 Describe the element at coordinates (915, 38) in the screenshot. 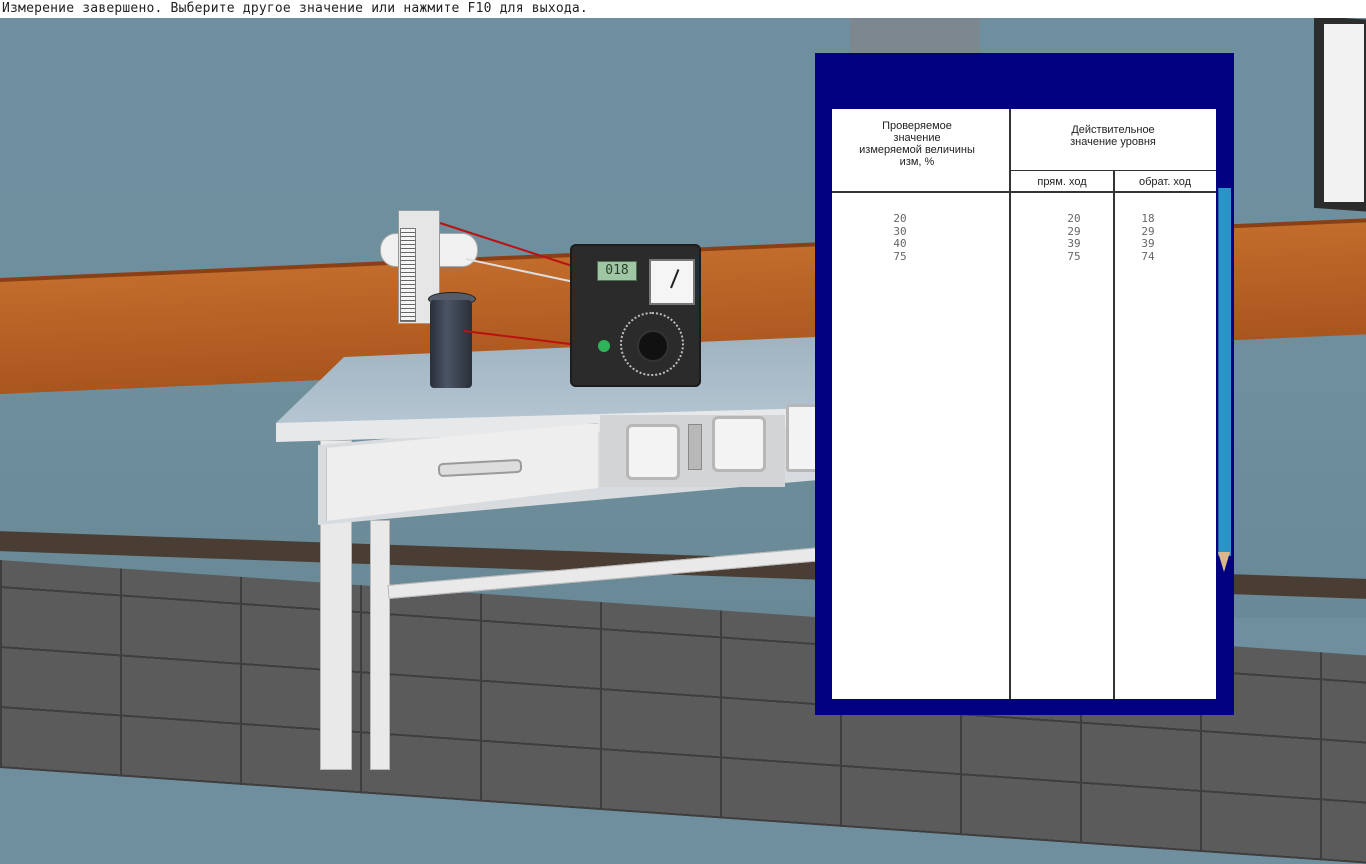

I see `wall-pillar` at that location.